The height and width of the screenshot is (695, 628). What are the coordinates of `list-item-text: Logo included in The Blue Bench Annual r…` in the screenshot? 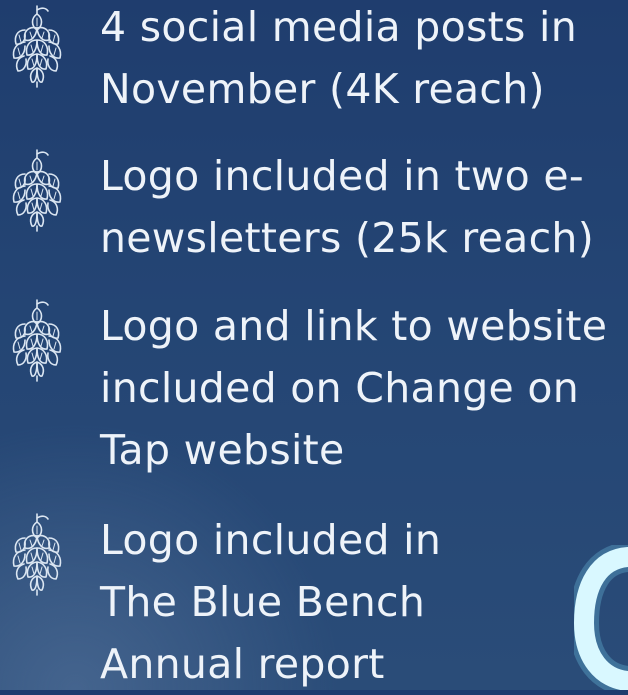 It's located at (271, 602).